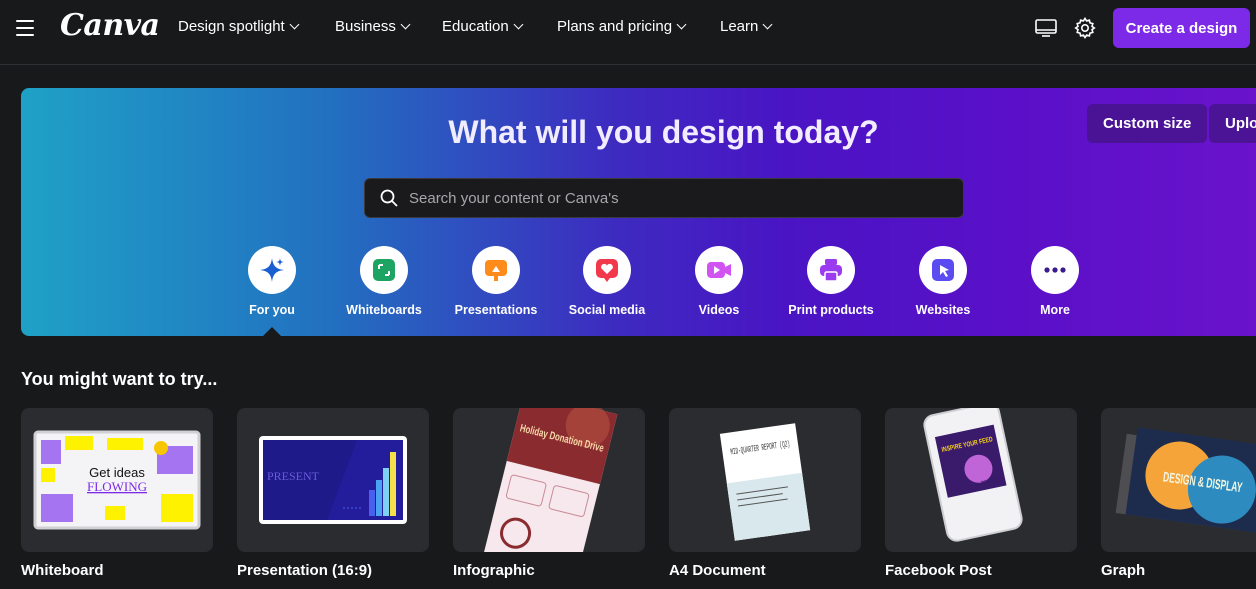 The height and width of the screenshot is (589, 1256). Describe the element at coordinates (365, 26) in the screenshot. I see `nav-label: Business` at that location.